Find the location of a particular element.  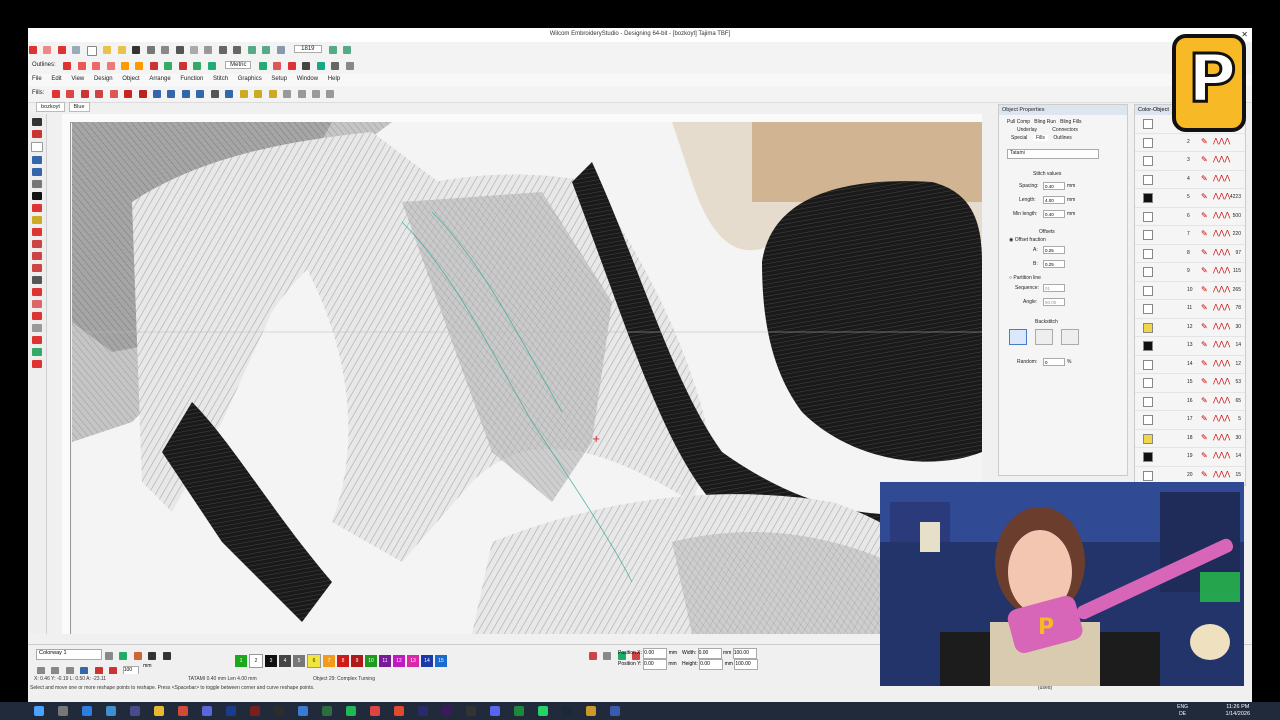

illustrator-icon is located at coordinates (255, 711).